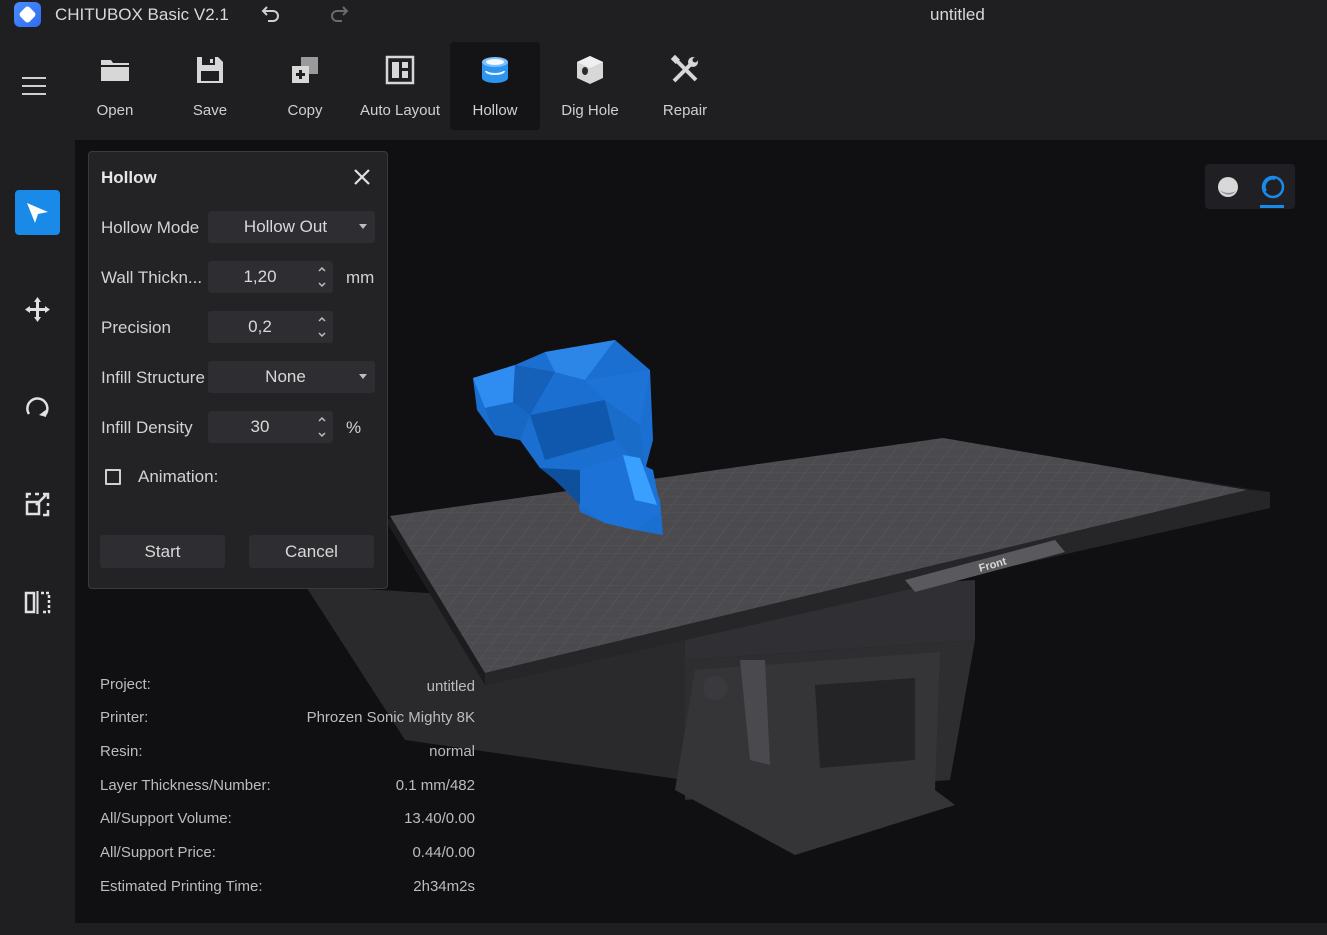  What do you see at coordinates (400, 110) in the screenshot?
I see `auto-layout-label: Auto Layout` at bounding box center [400, 110].